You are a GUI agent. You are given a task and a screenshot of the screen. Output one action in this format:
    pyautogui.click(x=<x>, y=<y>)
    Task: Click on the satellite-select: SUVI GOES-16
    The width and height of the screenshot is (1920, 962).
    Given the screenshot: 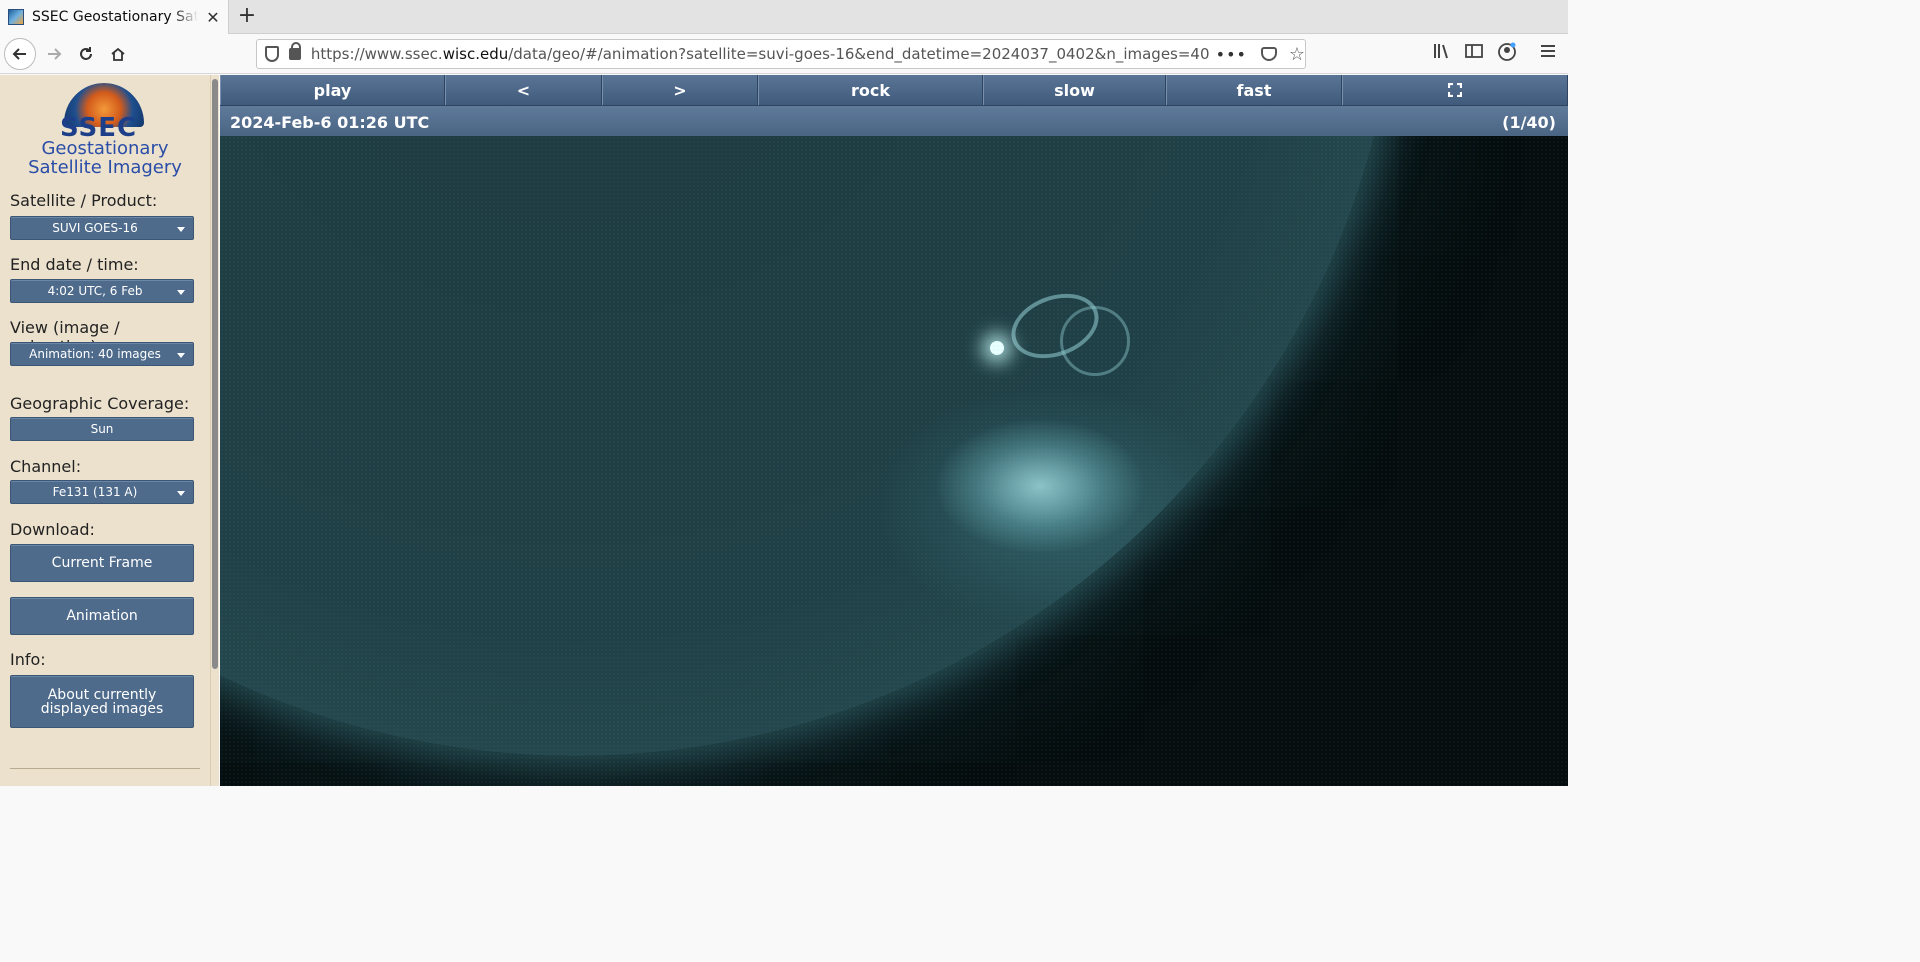 What is the action you would take?
    pyautogui.click(x=102, y=228)
    